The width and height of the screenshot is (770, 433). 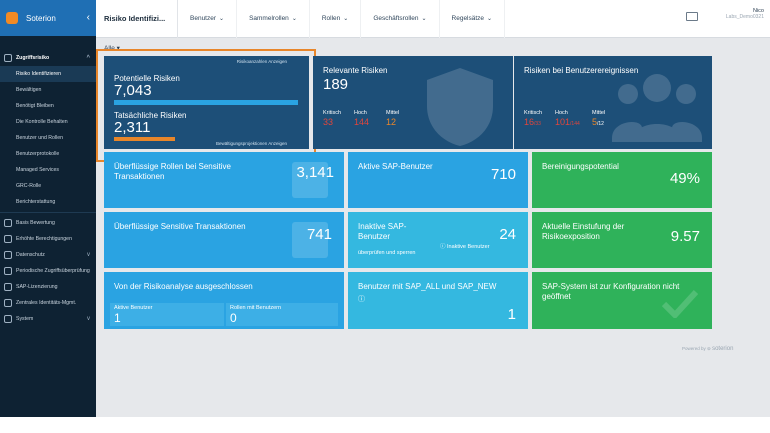 What do you see at coordinates (33, 58) in the screenshot?
I see `sidebar-section-label: Zugriffsrisiko` at bounding box center [33, 58].